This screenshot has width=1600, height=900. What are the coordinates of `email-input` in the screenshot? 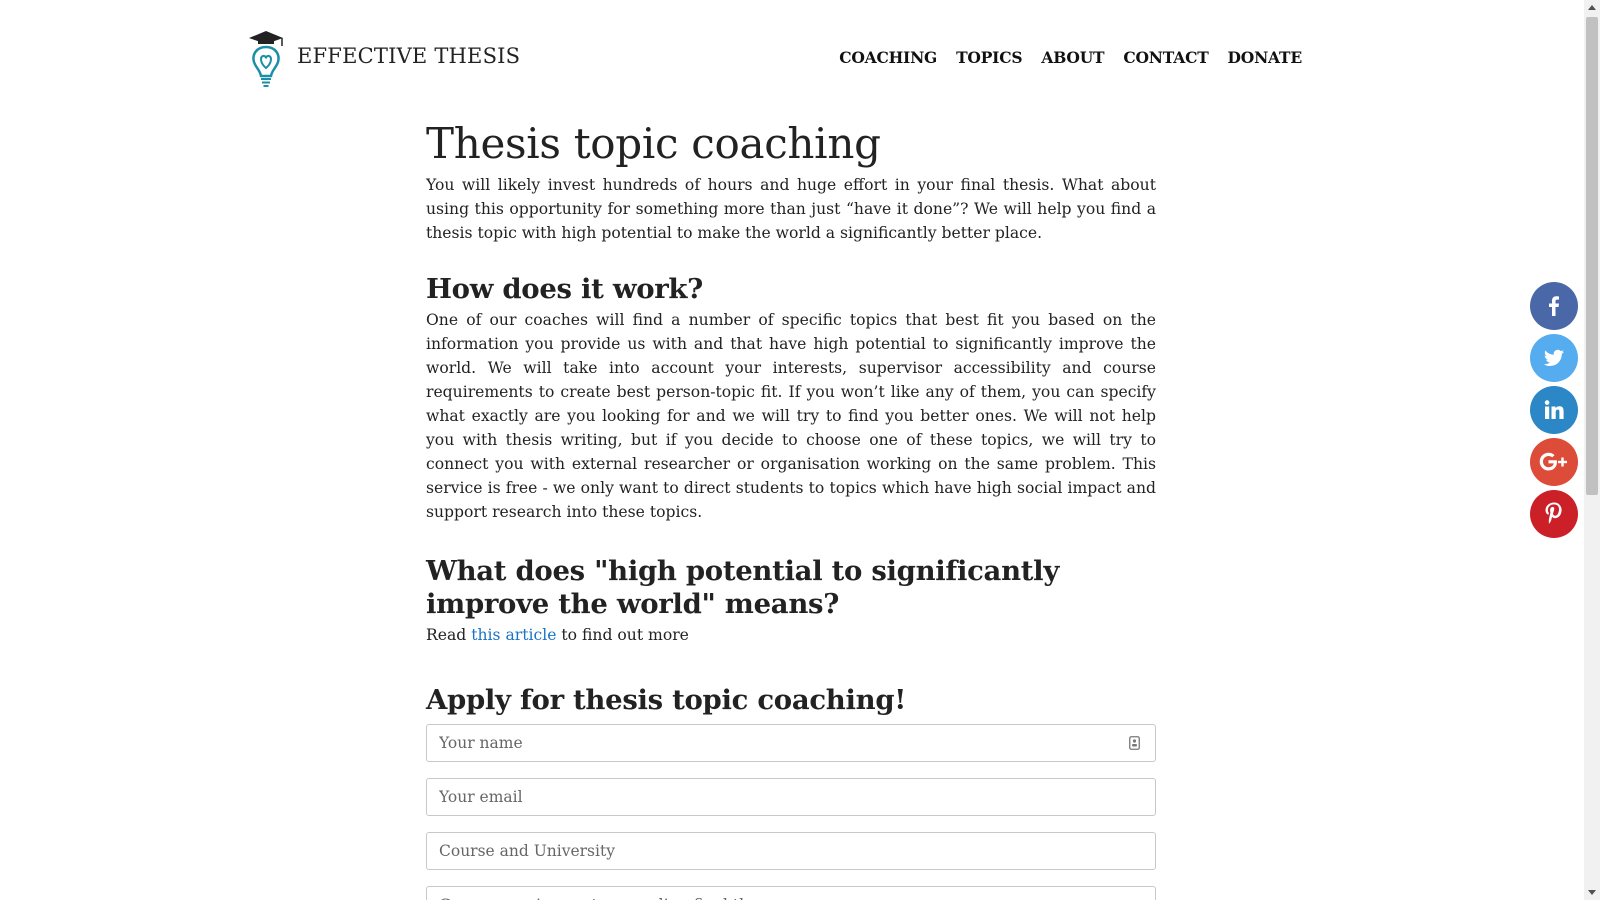 It's located at (779, 797).